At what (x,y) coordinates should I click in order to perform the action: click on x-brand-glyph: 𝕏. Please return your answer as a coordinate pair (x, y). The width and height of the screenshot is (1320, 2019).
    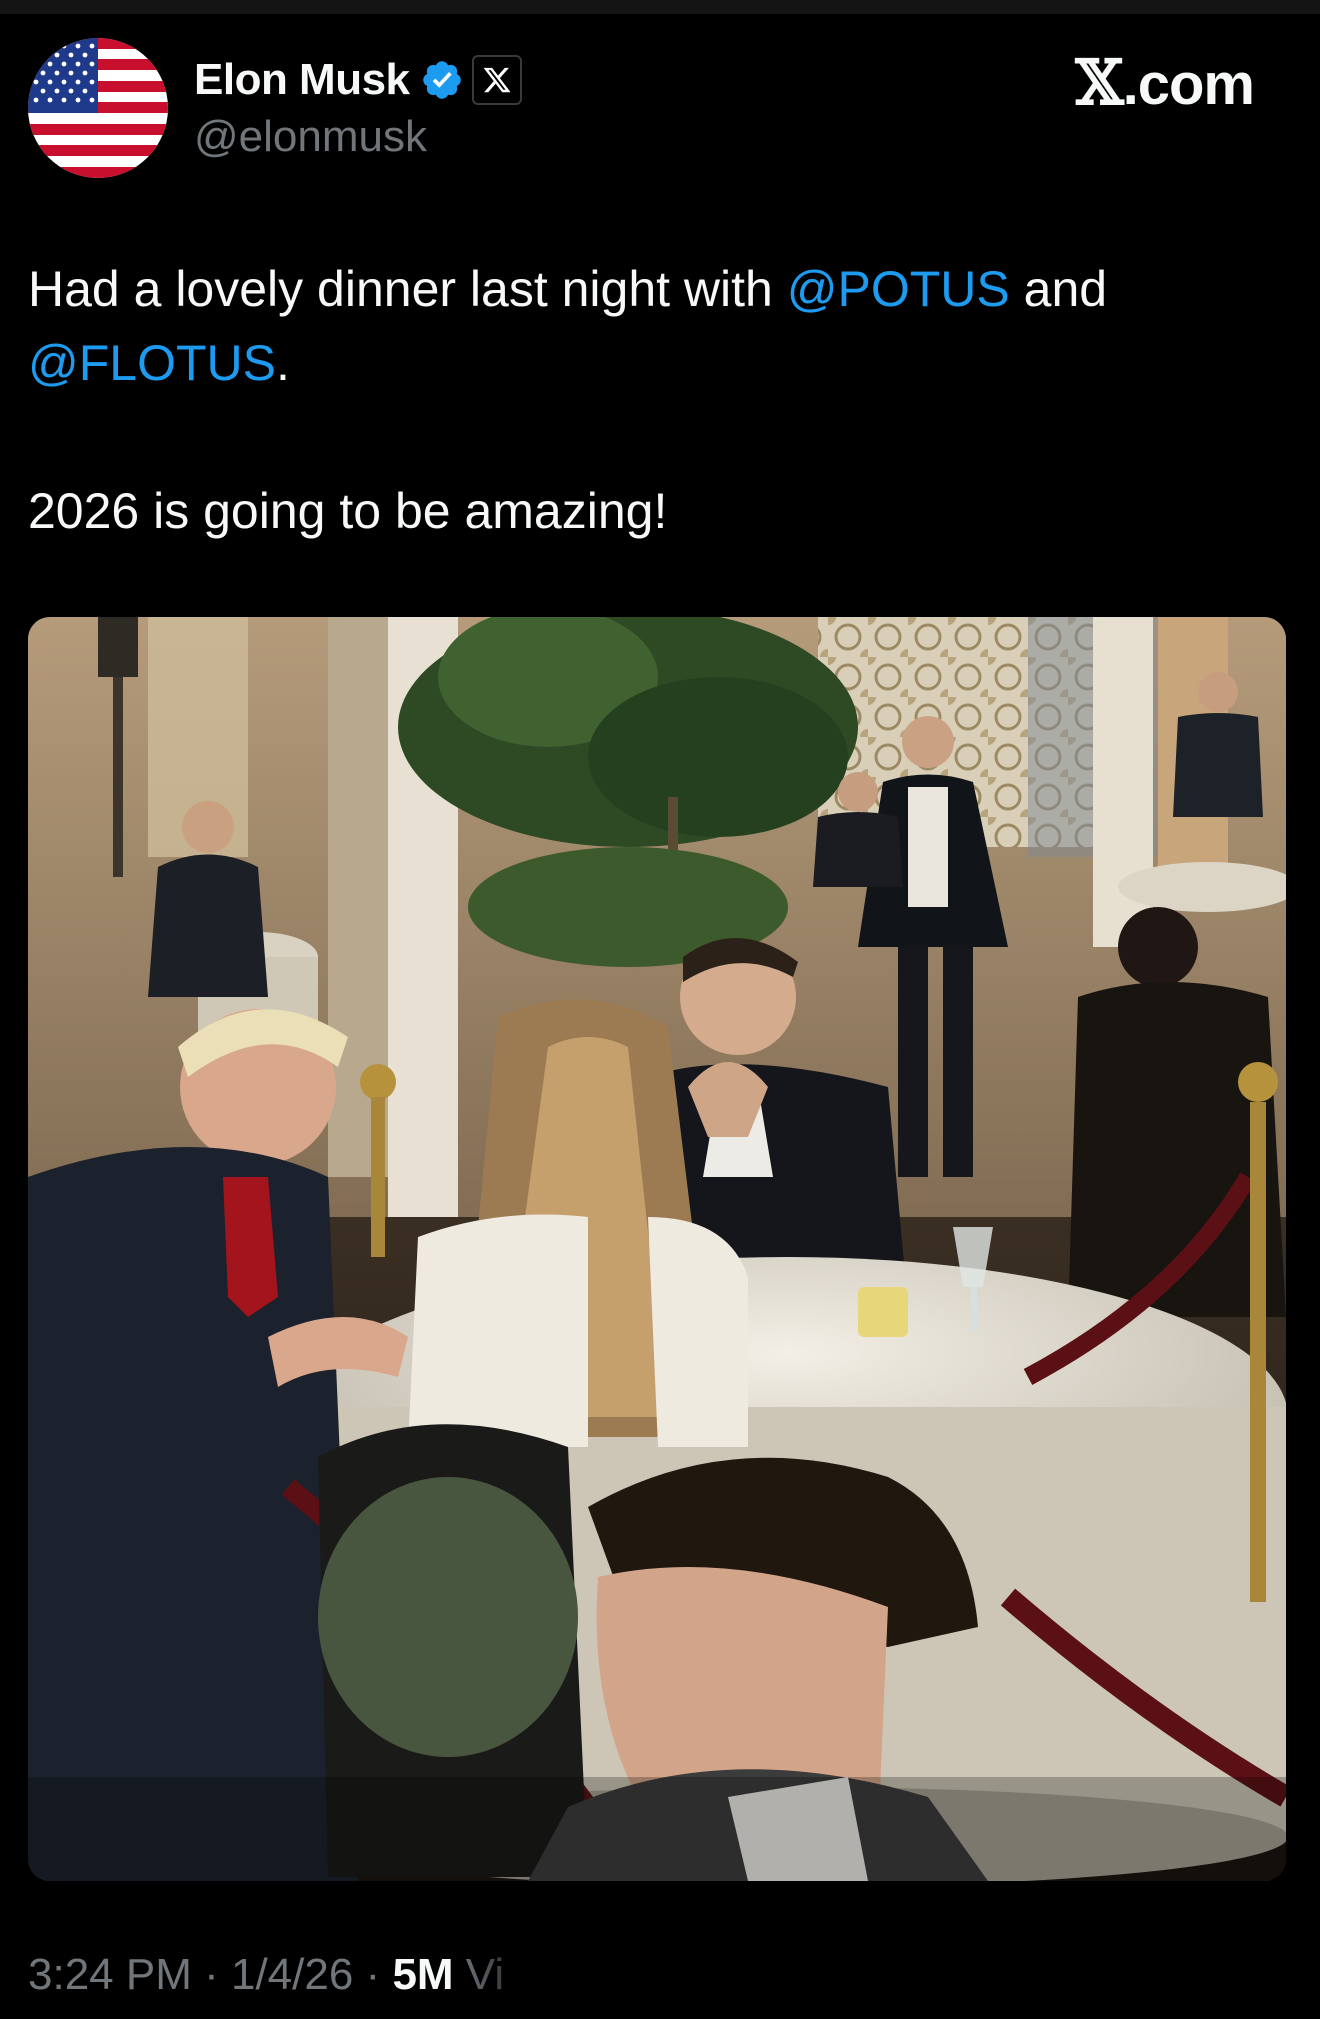
    Looking at the image, I should click on (1099, 82).